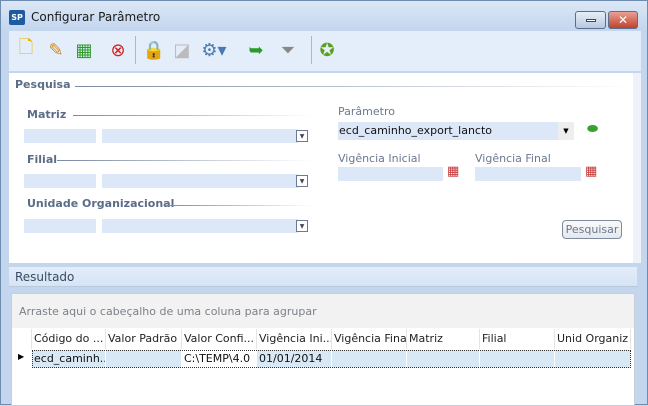 Image resolution: width=648 pixels, height=406 pixels. What do you see at coordinates (200, 136) in the screenshot?
I see `matriz-select` at bounding box center [200, 136].